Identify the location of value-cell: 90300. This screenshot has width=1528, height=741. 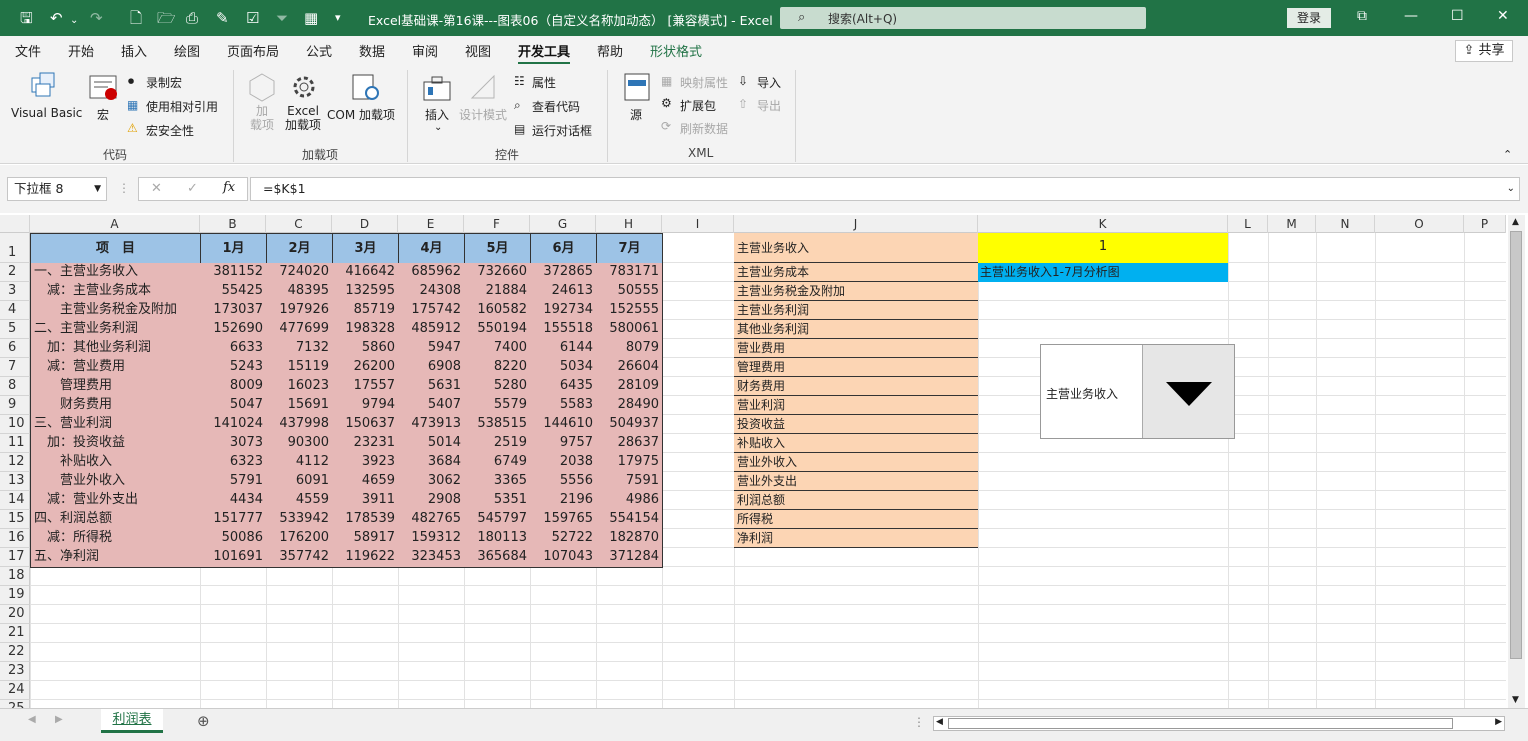
(299, 444).